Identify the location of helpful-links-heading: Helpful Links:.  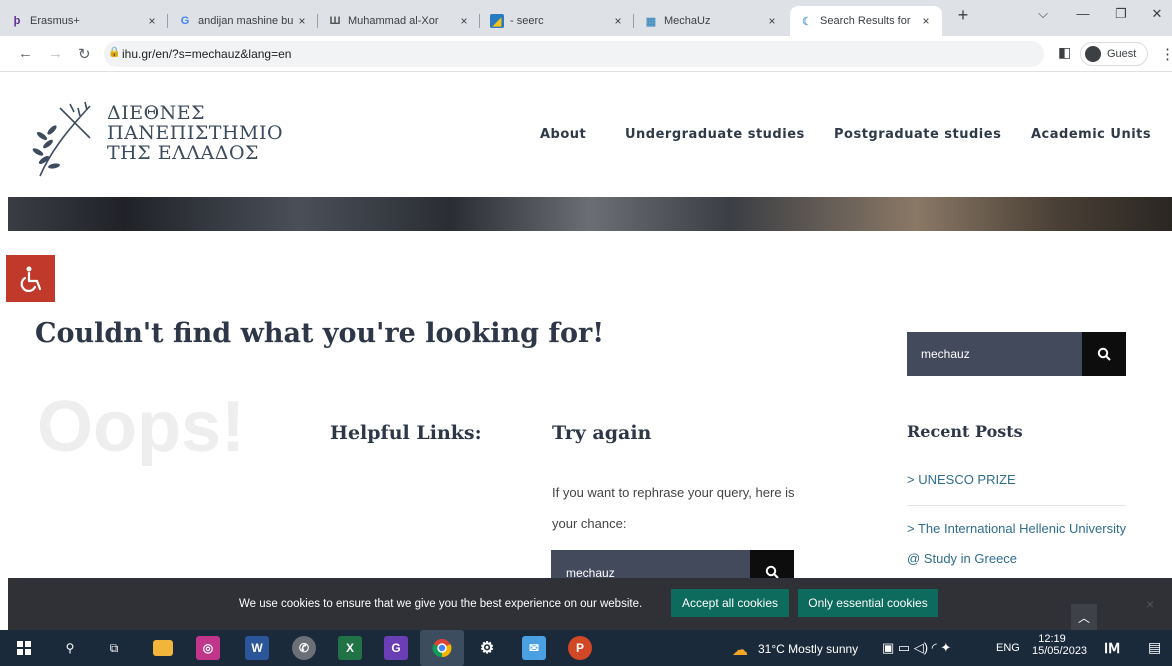
(406, 433).